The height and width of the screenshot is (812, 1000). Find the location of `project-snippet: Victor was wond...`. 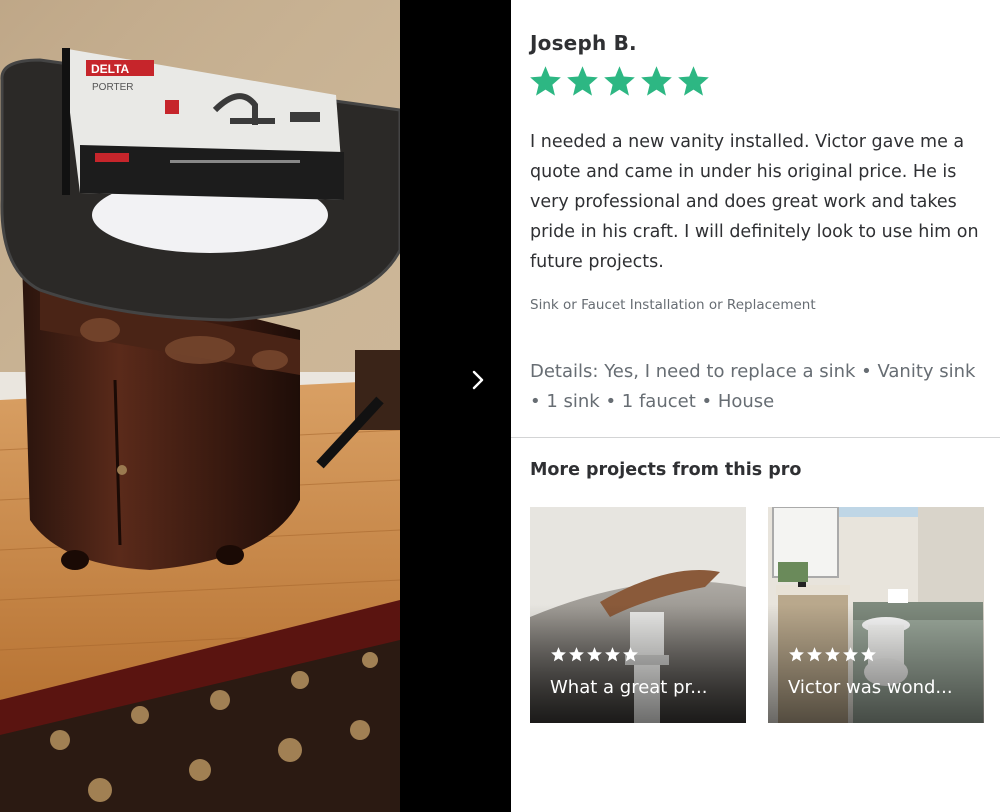

project-snippet: Victor was wond... is located at coordinates (870, 687).